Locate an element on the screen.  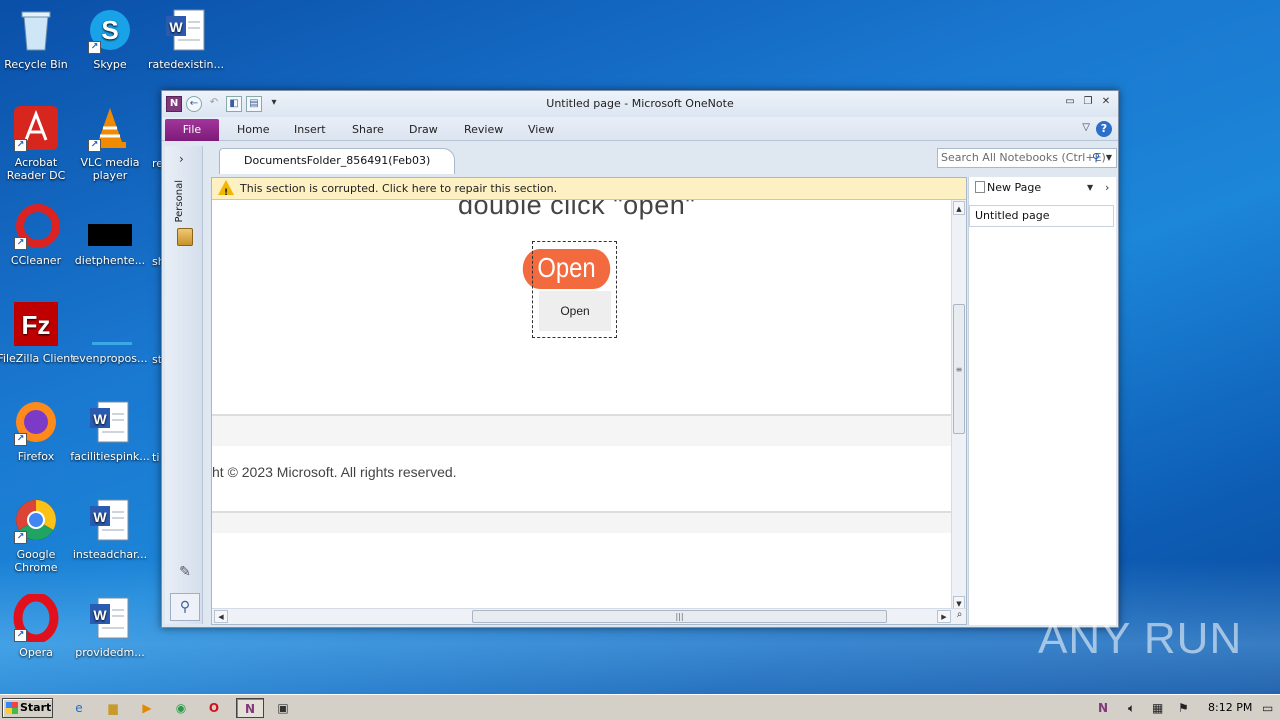
search-placeholder: Search All Notebooks (Ctrl+E) is located at coordinates (1023, 157).